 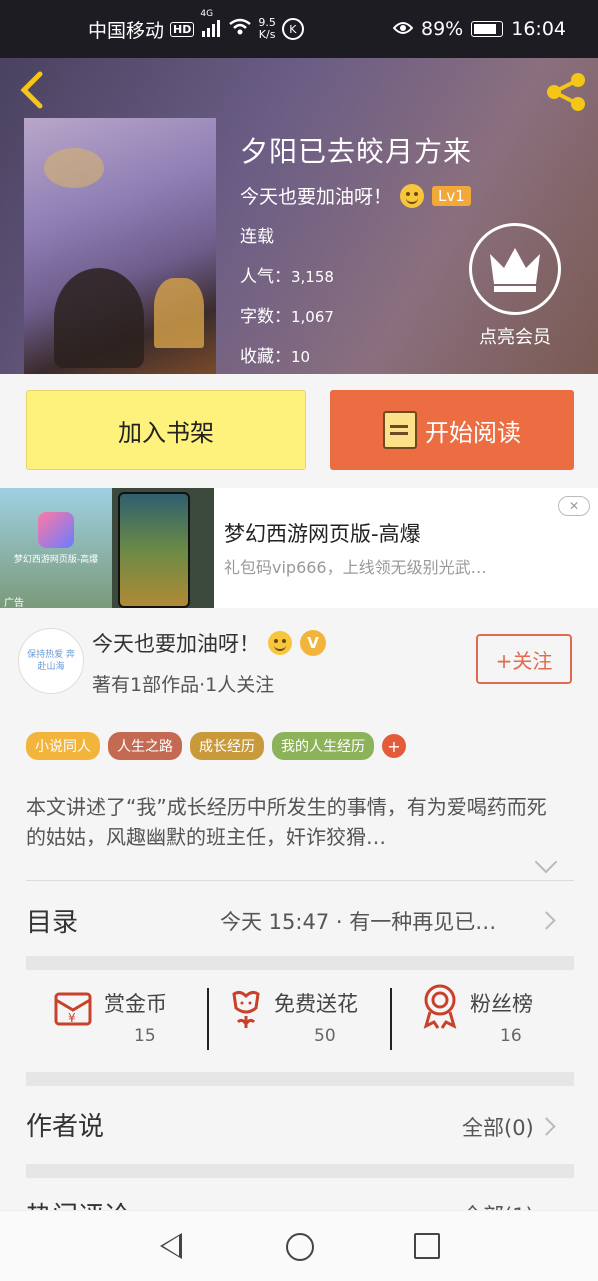 What do you see at coordinates (316, 197) in the screenshot?
I see `author-name: 今天也要加油呀！` at bounding box center [316, 197].